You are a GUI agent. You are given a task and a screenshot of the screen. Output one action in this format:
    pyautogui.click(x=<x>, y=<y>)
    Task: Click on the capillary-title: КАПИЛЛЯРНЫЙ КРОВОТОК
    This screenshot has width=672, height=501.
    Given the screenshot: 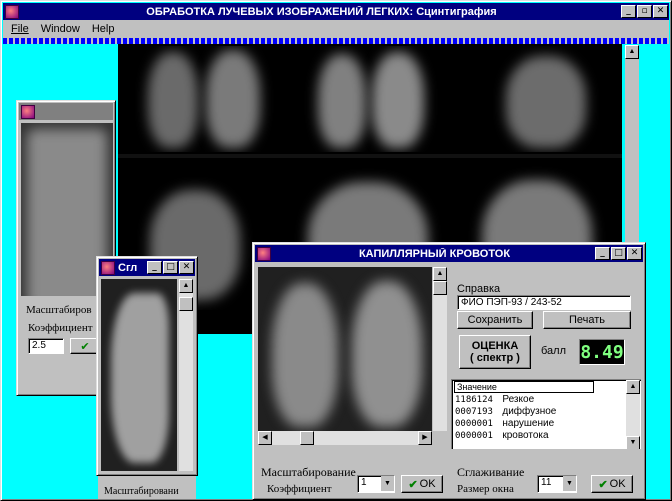 What is the action you would take?
    pyautogui.click(x=434, y=253)
    